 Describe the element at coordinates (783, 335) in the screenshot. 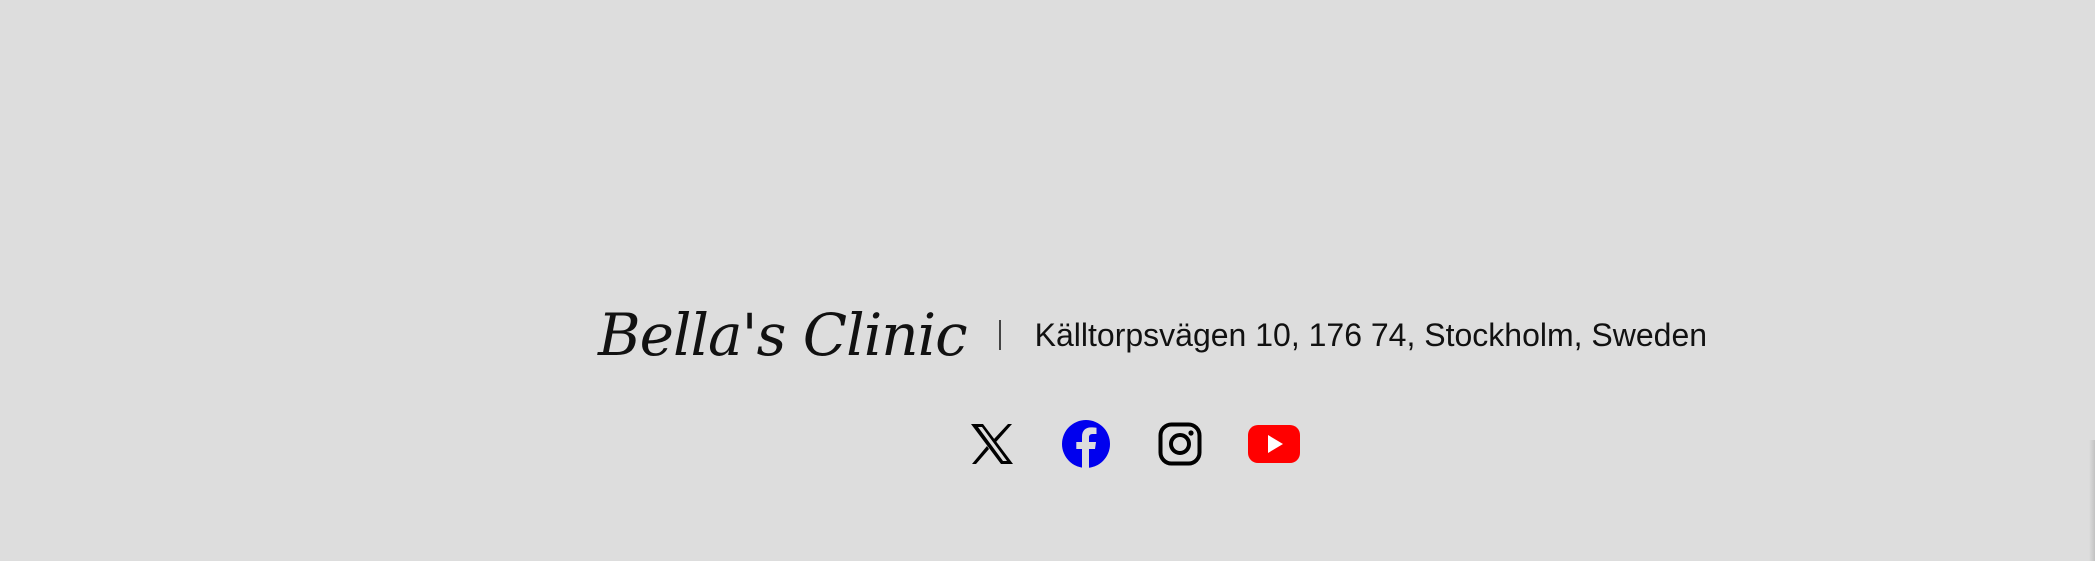

I see `clinic-logo: Bella's Clinic` at that location.